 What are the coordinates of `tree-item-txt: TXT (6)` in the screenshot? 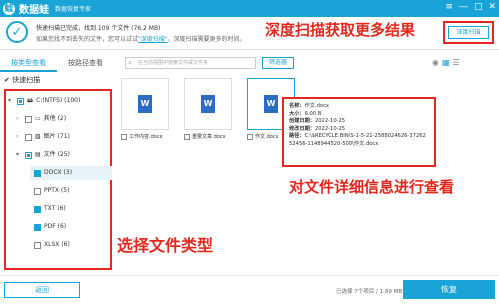 It's located at (50, 209).